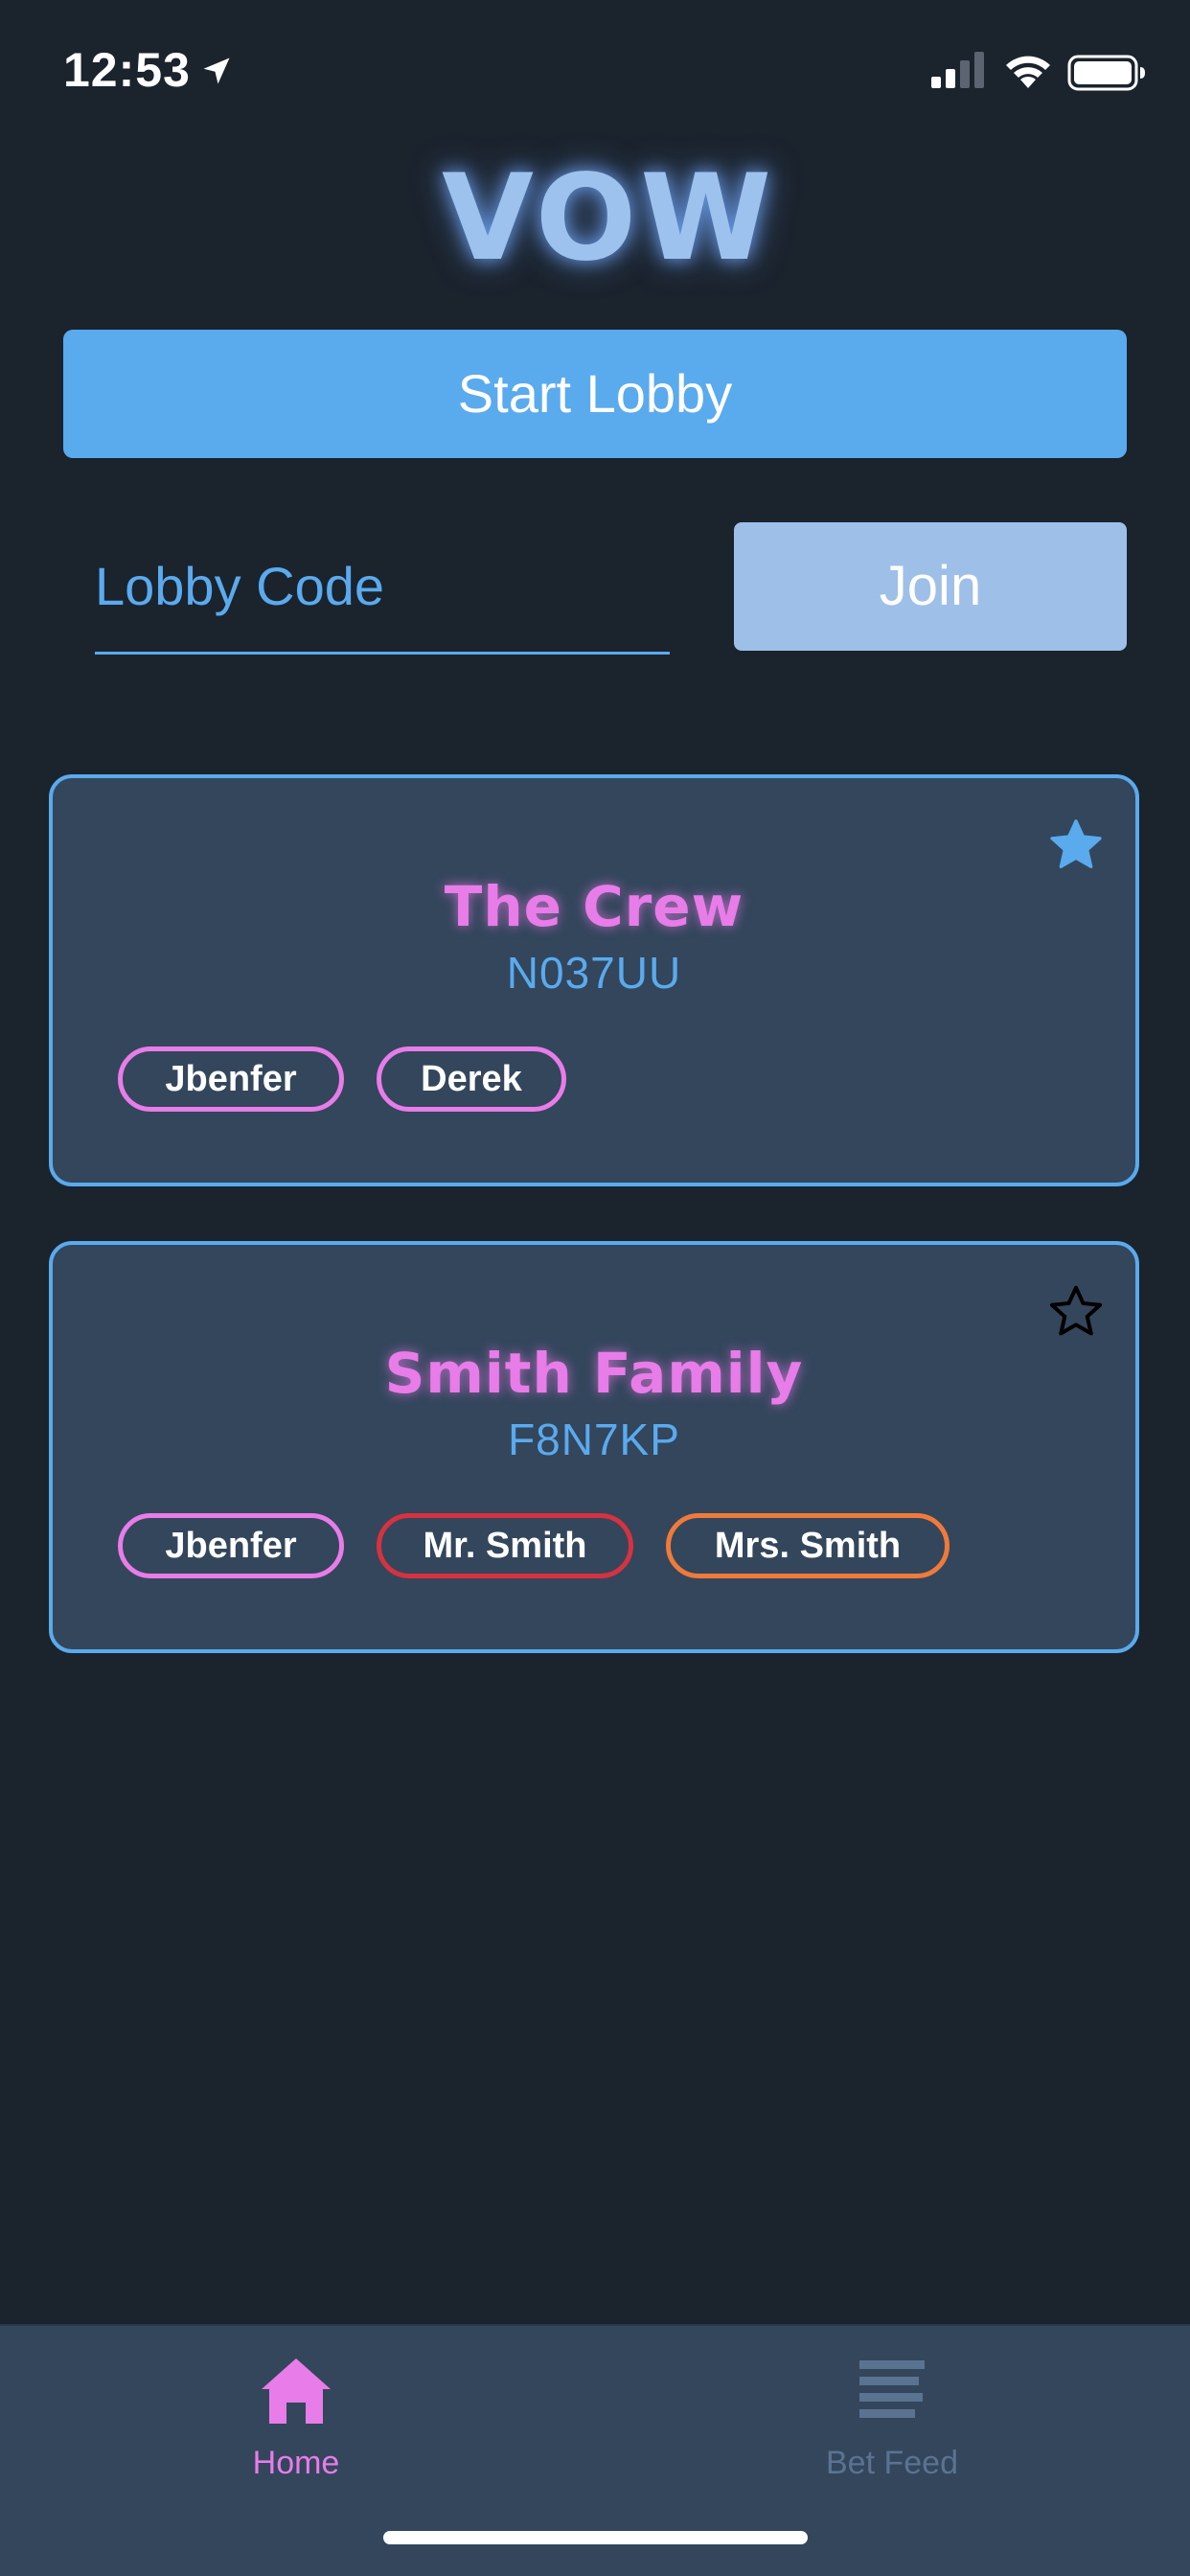 The image size is (1190, 2576). What do you see at coordinates (931, 586) in the screenshot?
I see `join-button: Join` at bounding box center [931, 586].